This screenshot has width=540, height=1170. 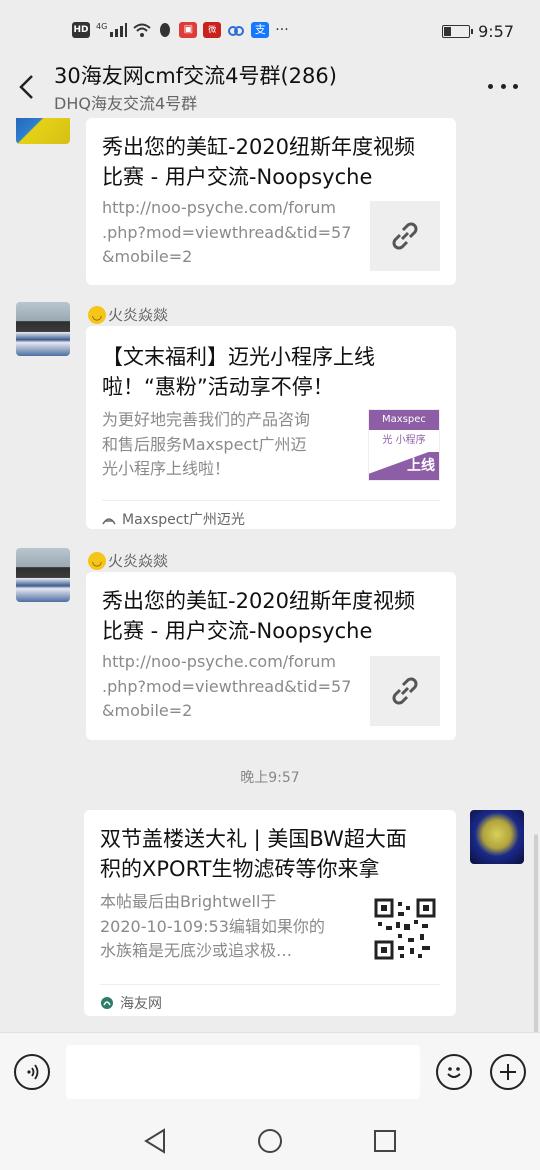 I want to click on nav-back-icon, so click(x=155, y=1141).